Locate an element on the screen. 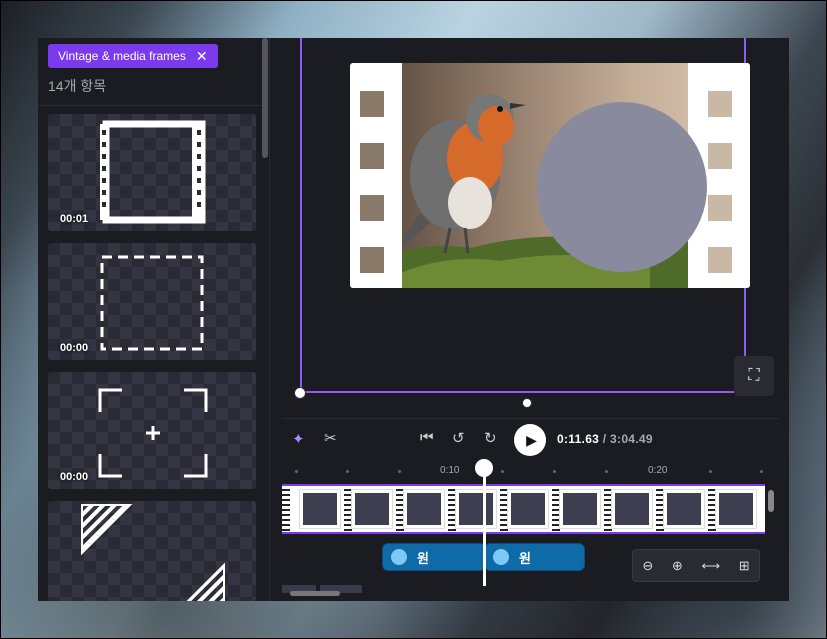 The image size is (827, 639). playhead-line is located at coordinates (484, 524).